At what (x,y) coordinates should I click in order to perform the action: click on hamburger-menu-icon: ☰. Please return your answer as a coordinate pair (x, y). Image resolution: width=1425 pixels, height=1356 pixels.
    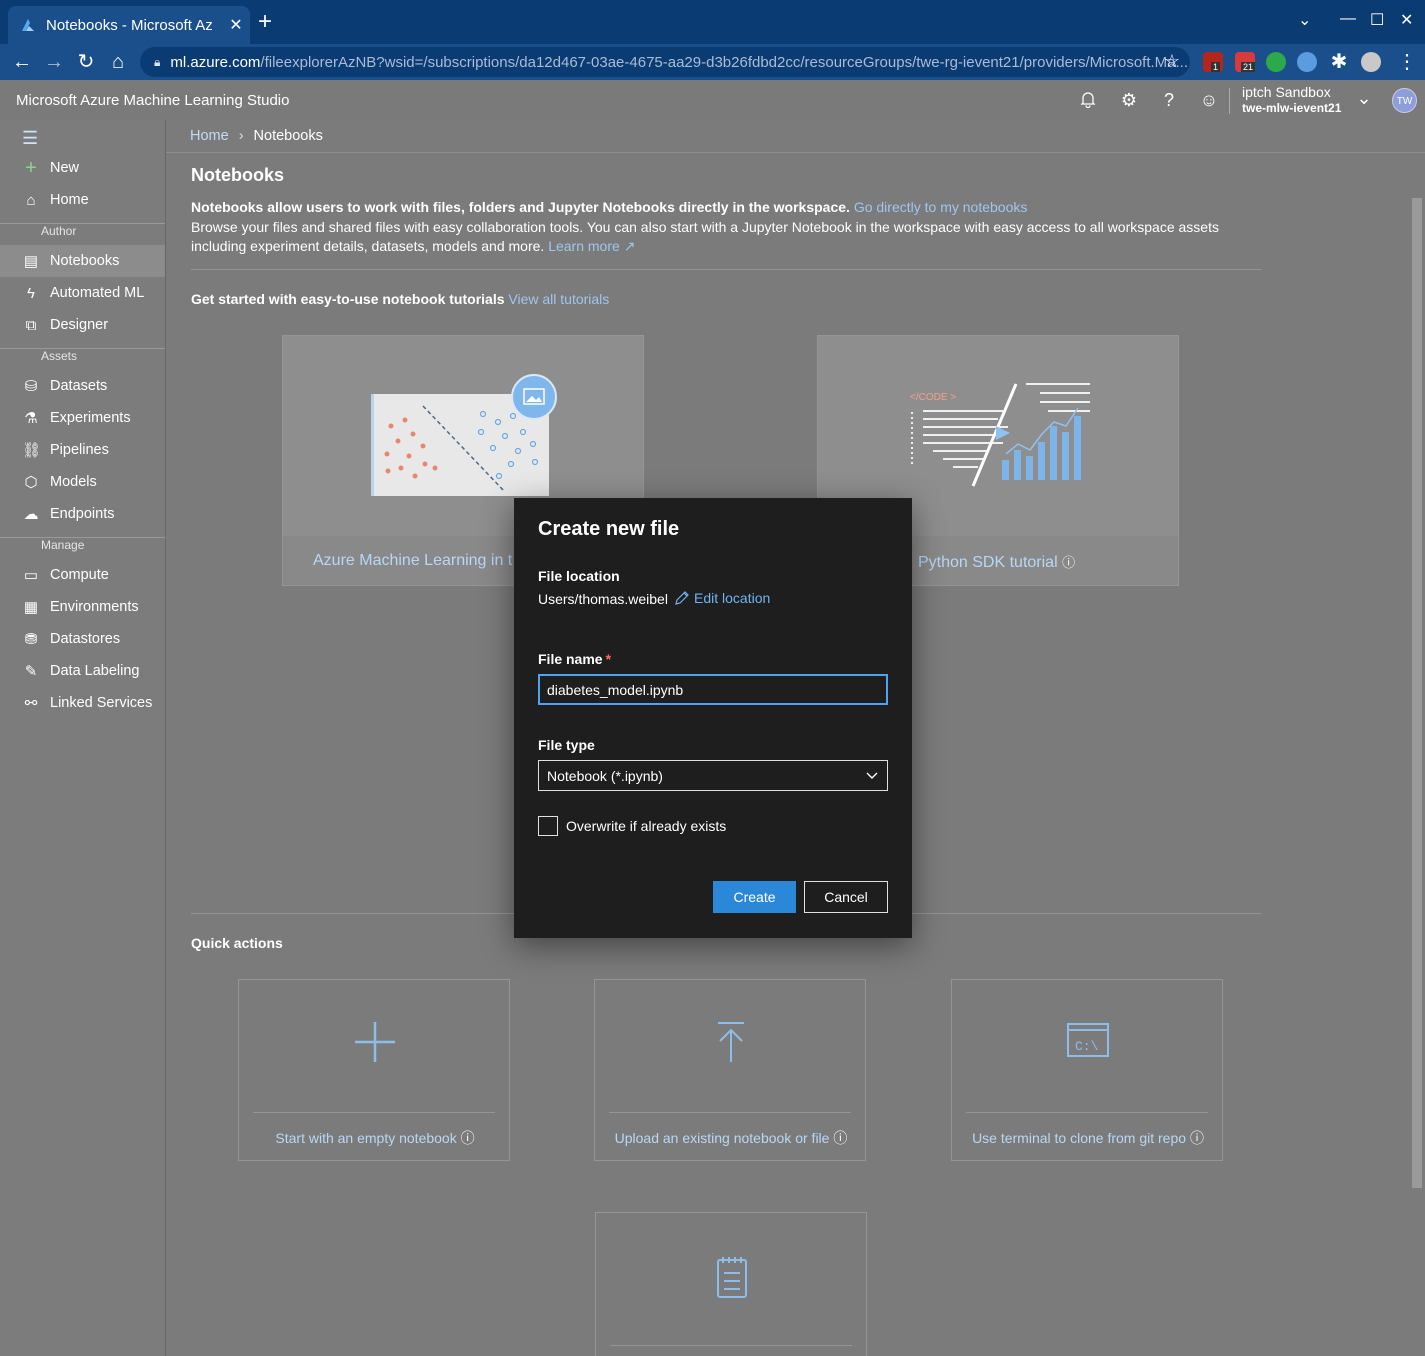
    Looking at the image, I should click on (30, 138).